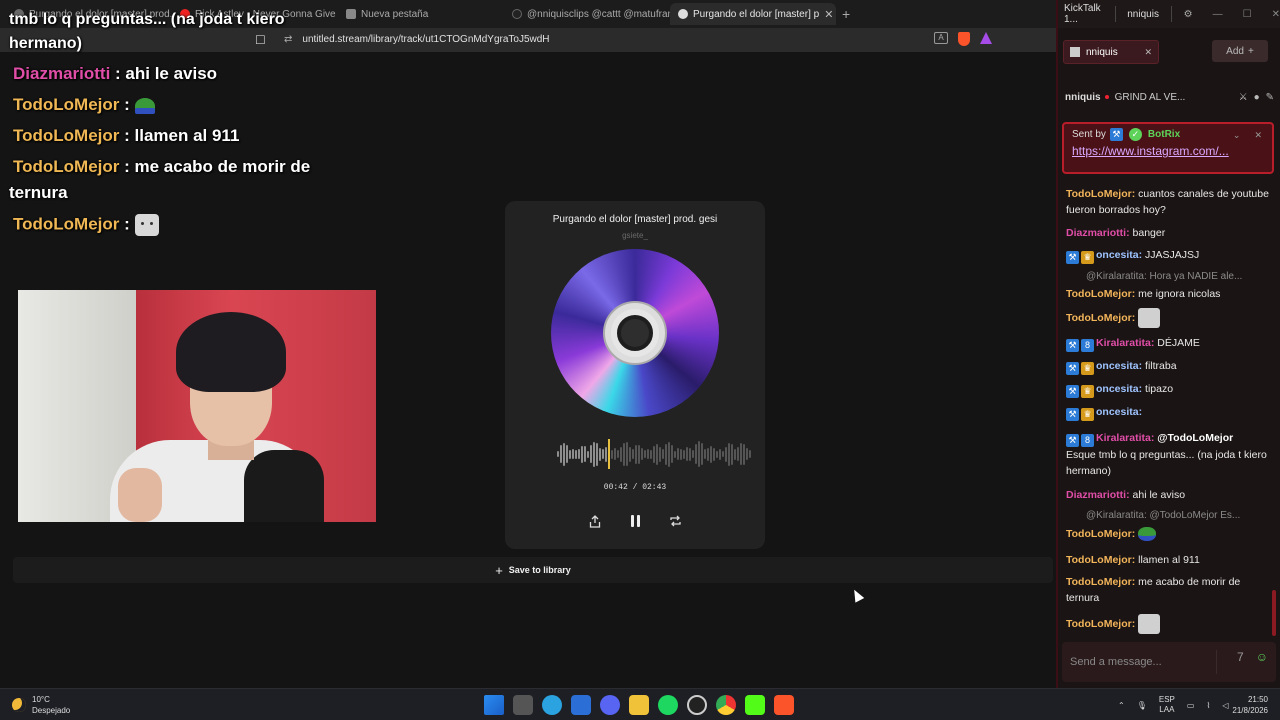 The height and width of the screenshot is (720, 1280). I want to click on kick-emote-icon: ☺, so click(1262, 662).